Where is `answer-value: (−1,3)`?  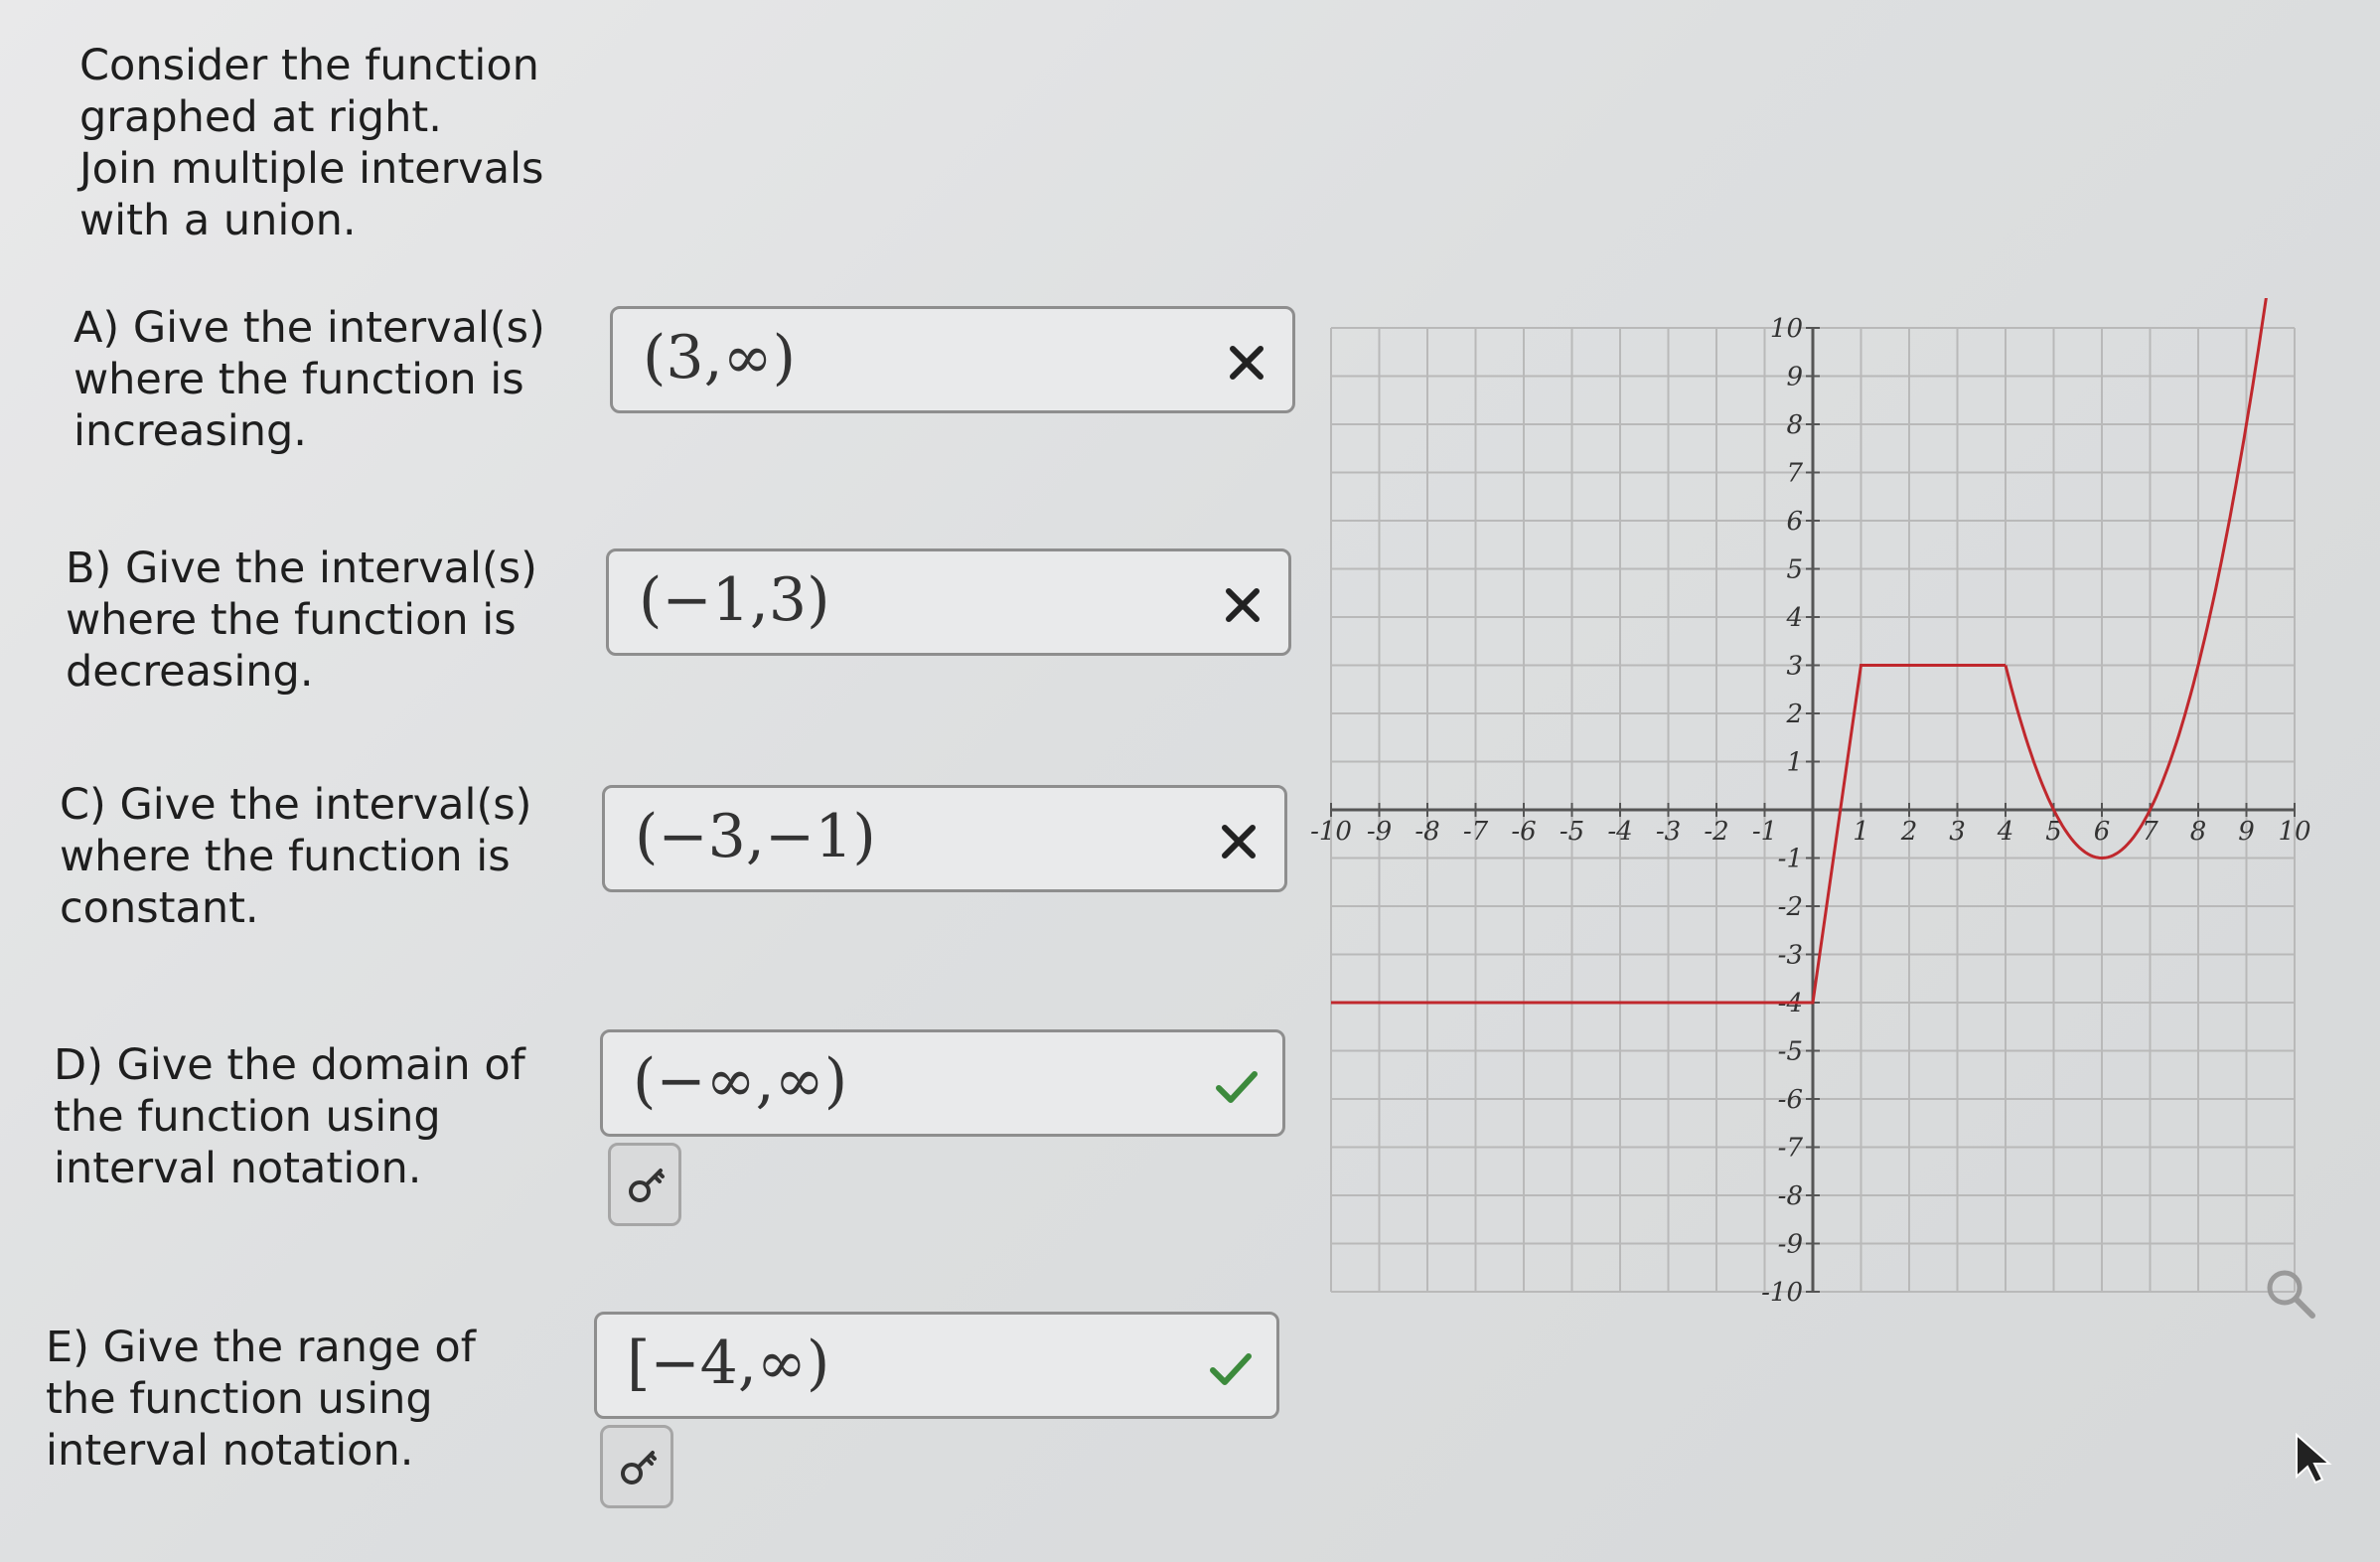
answer-value: (−1,3) is located at coordinates (734, 600).